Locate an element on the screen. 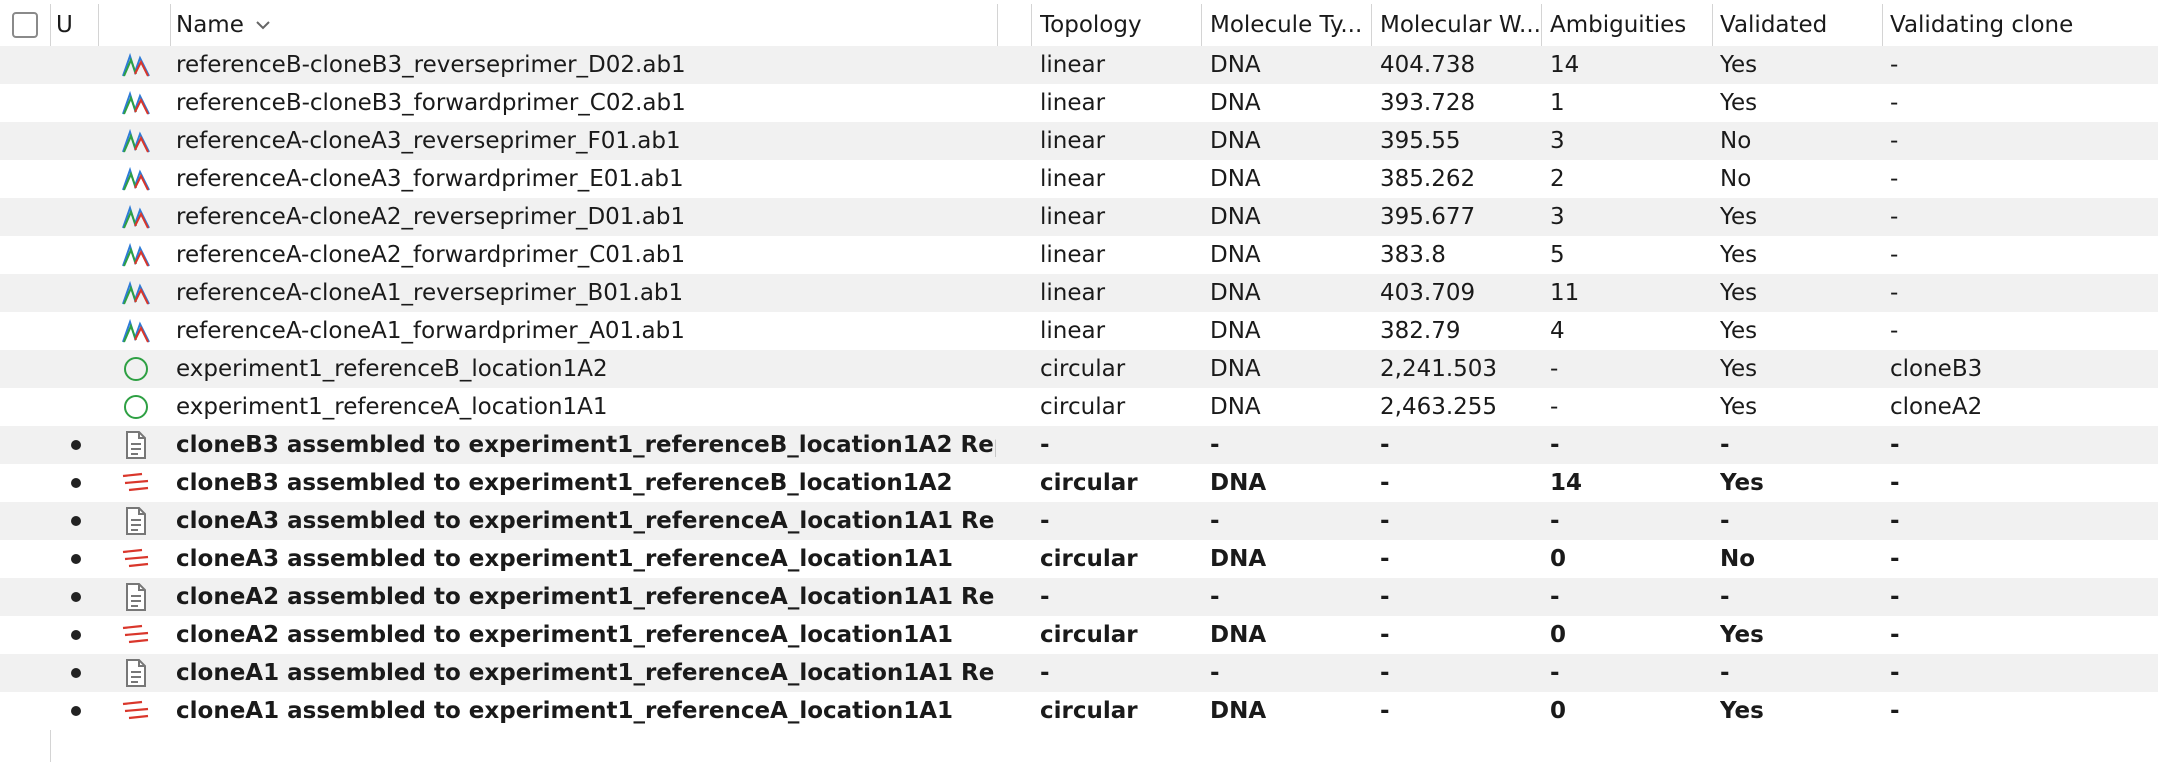  column-header-topology: Topology is located at coordinates (1120, 25).